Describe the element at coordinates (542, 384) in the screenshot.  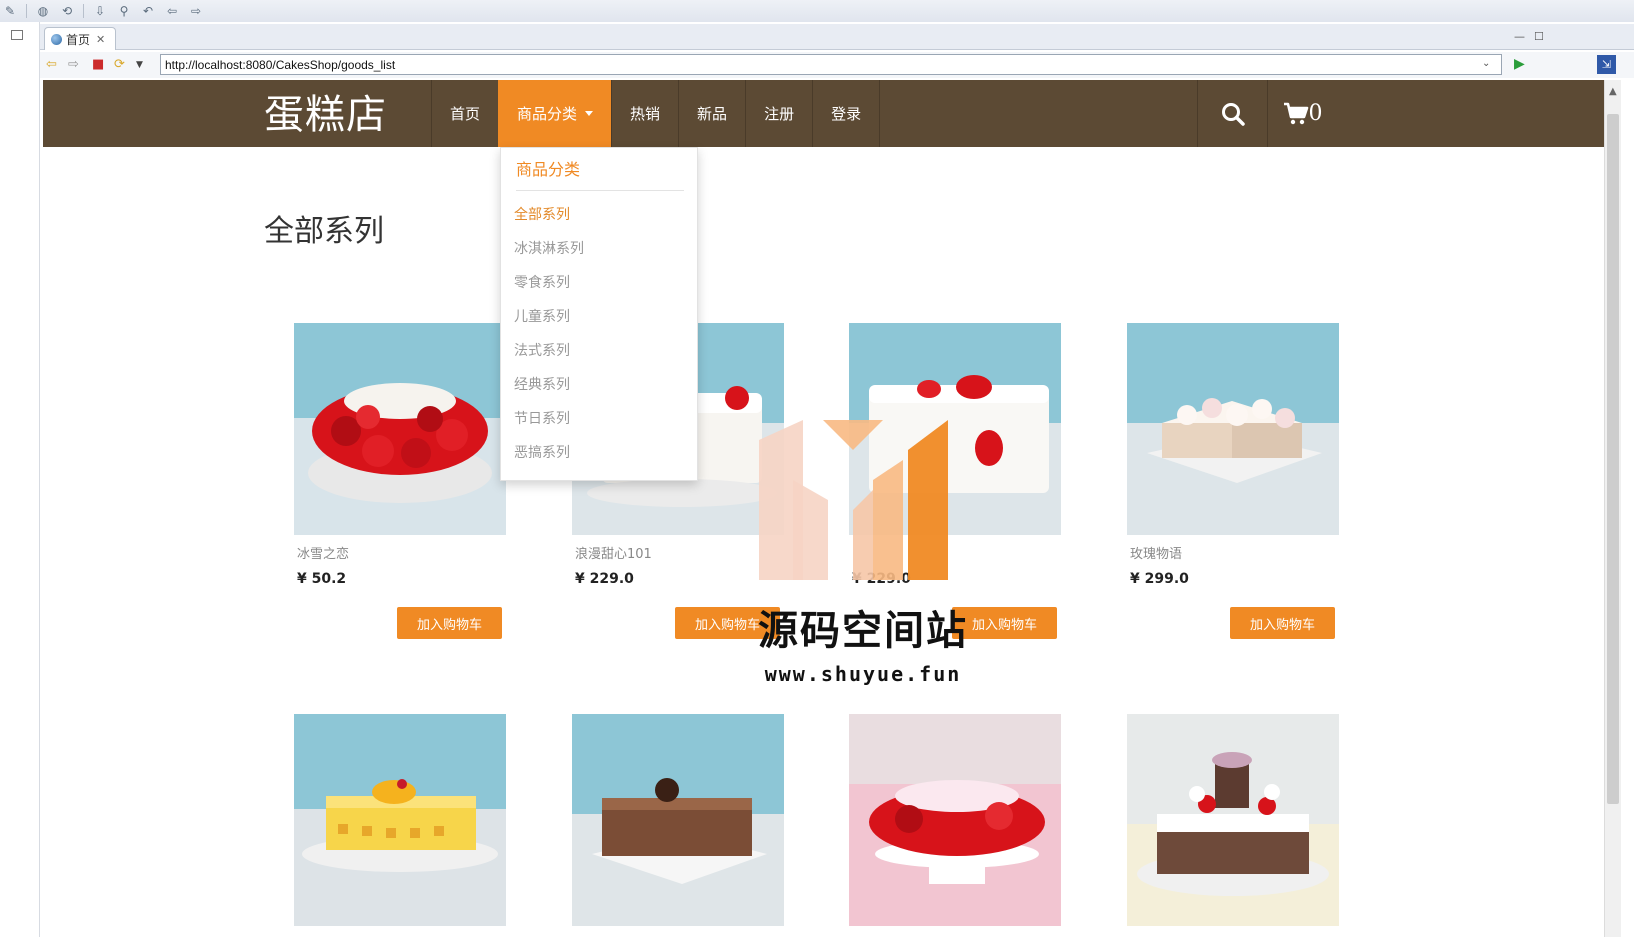
I see `dropdown-item-classic: 经典系列` at that location.